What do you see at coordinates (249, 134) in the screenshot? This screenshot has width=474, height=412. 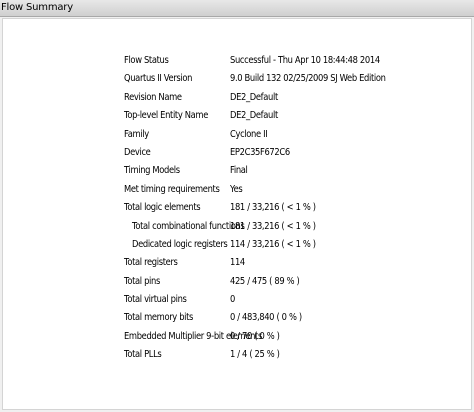 I see `row-value: Cyclone II` at bounding box center [249, 134].